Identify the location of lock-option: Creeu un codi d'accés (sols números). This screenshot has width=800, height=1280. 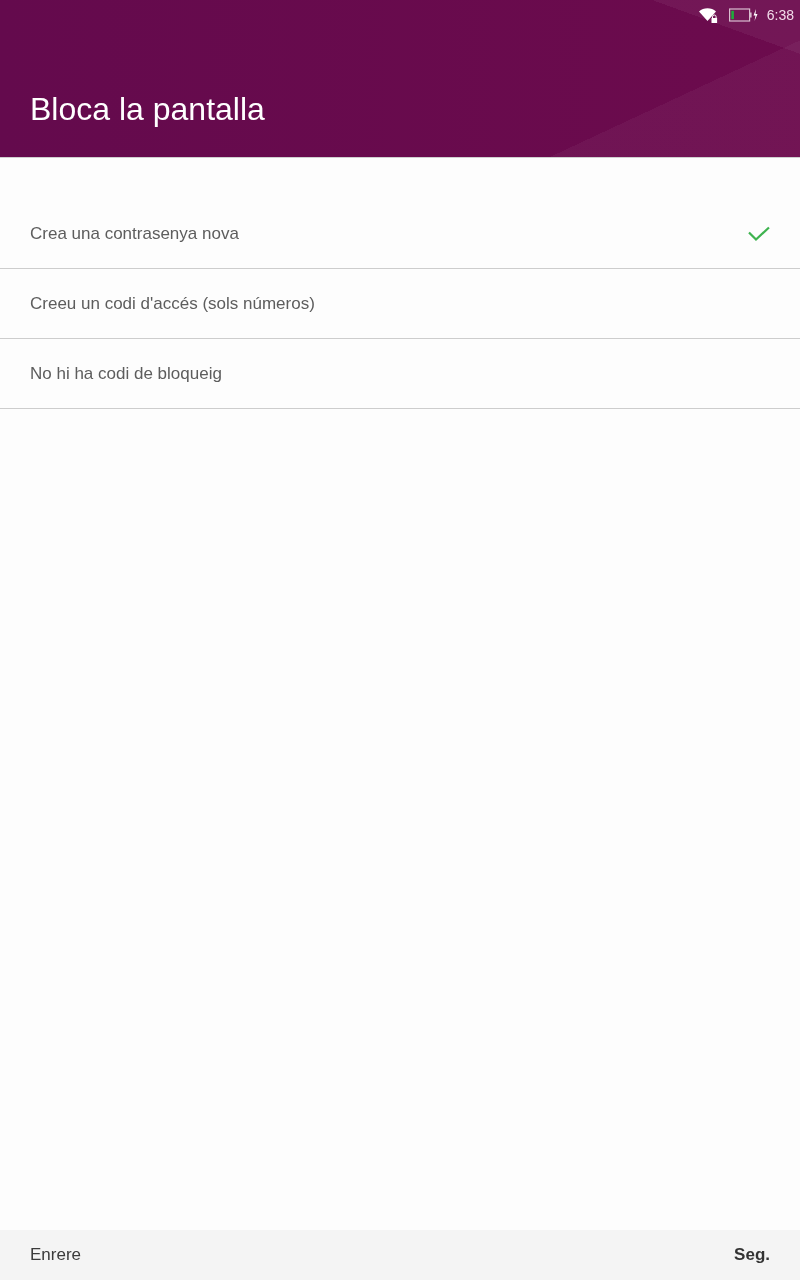
(400, 304).